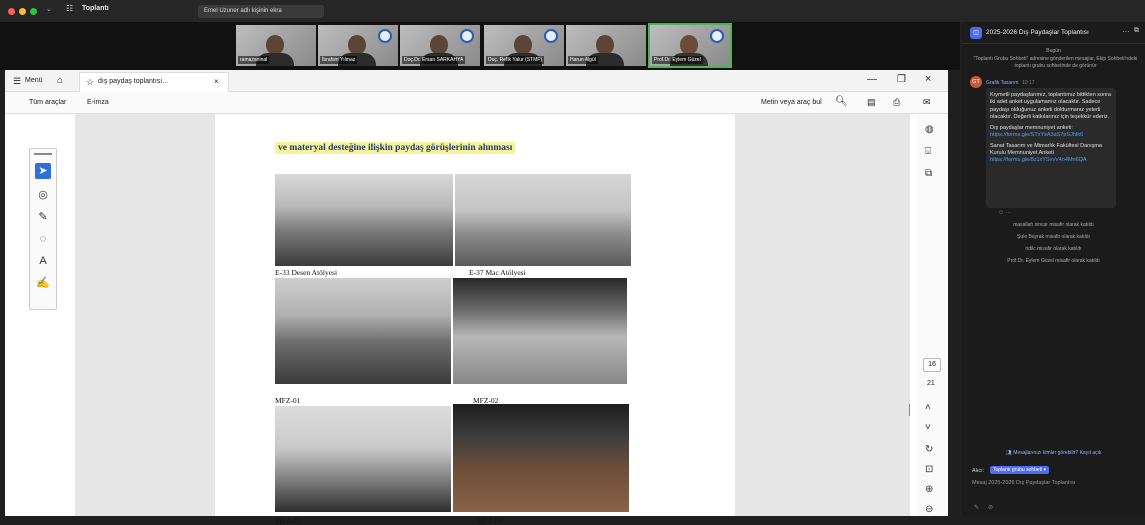 This screenshot has width=1145, height=525. What do you see at coordinates (43, 154) in the screenshot?
I see `drag-handle` at bounding box center [43, 154].